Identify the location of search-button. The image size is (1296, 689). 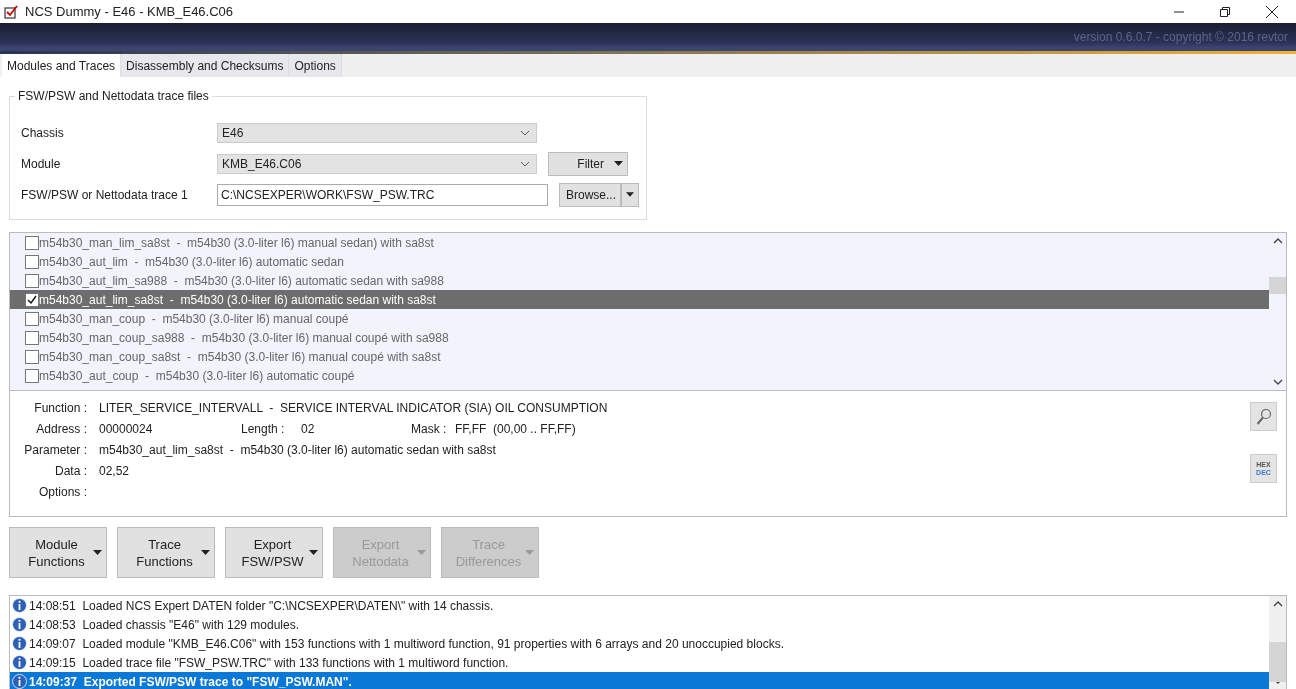
(1263, 416).